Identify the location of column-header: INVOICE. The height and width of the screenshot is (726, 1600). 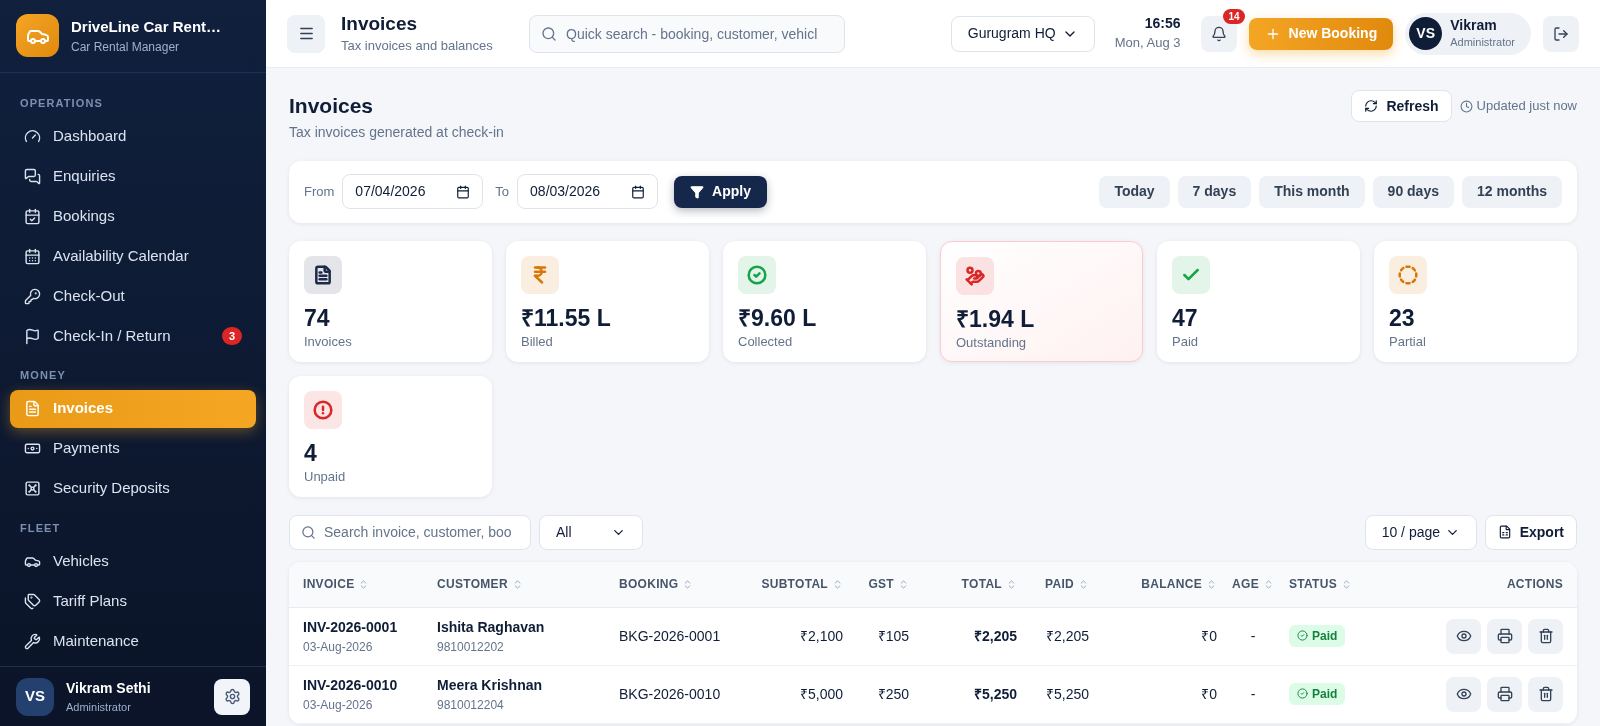
(329, 584).